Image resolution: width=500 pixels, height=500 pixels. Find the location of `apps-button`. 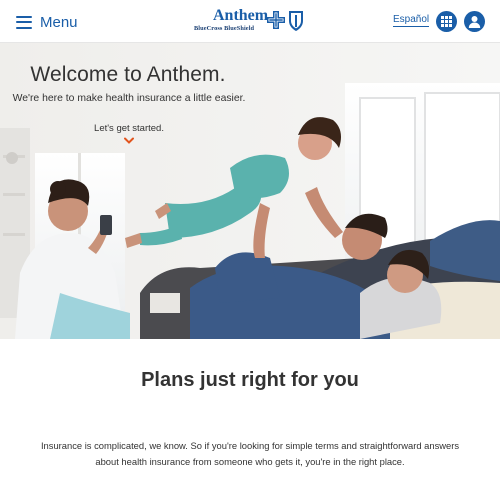

apps-button is located at coordinates (446, 21).